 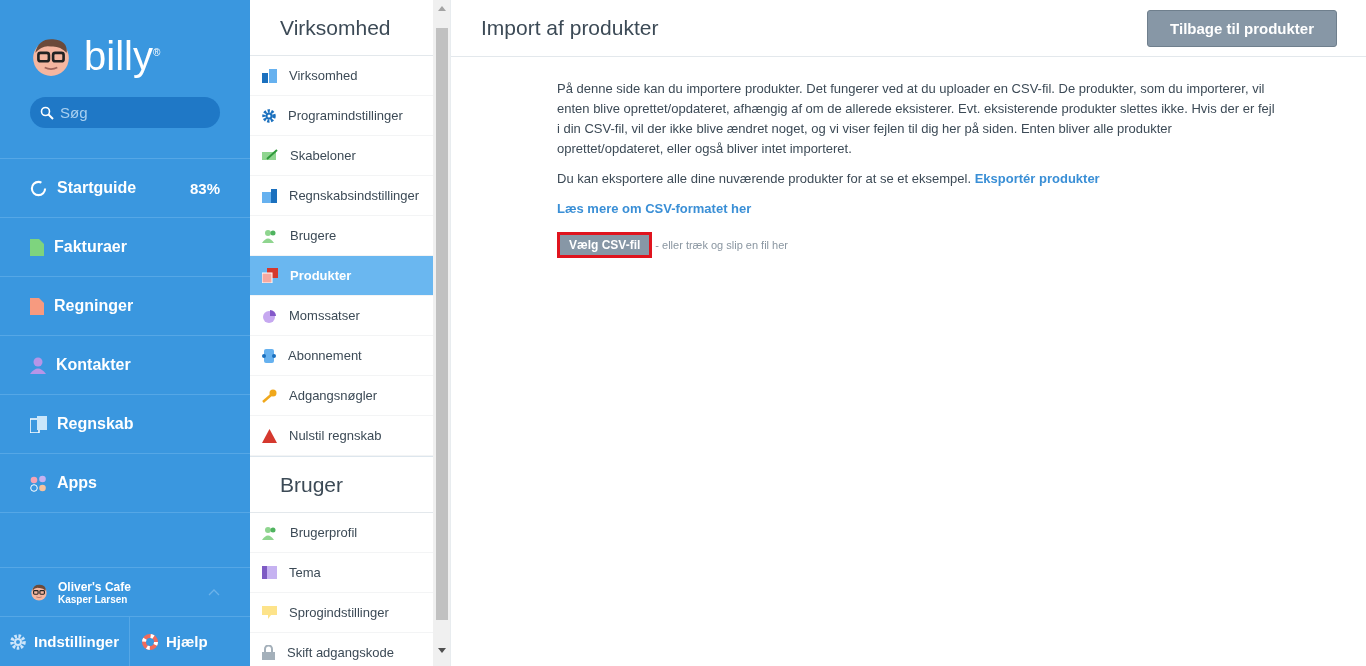 What do you see at coordinates (150, 641) in the screenshot?
I see `lifebuoy-icon` at bounding box center [150, 641].